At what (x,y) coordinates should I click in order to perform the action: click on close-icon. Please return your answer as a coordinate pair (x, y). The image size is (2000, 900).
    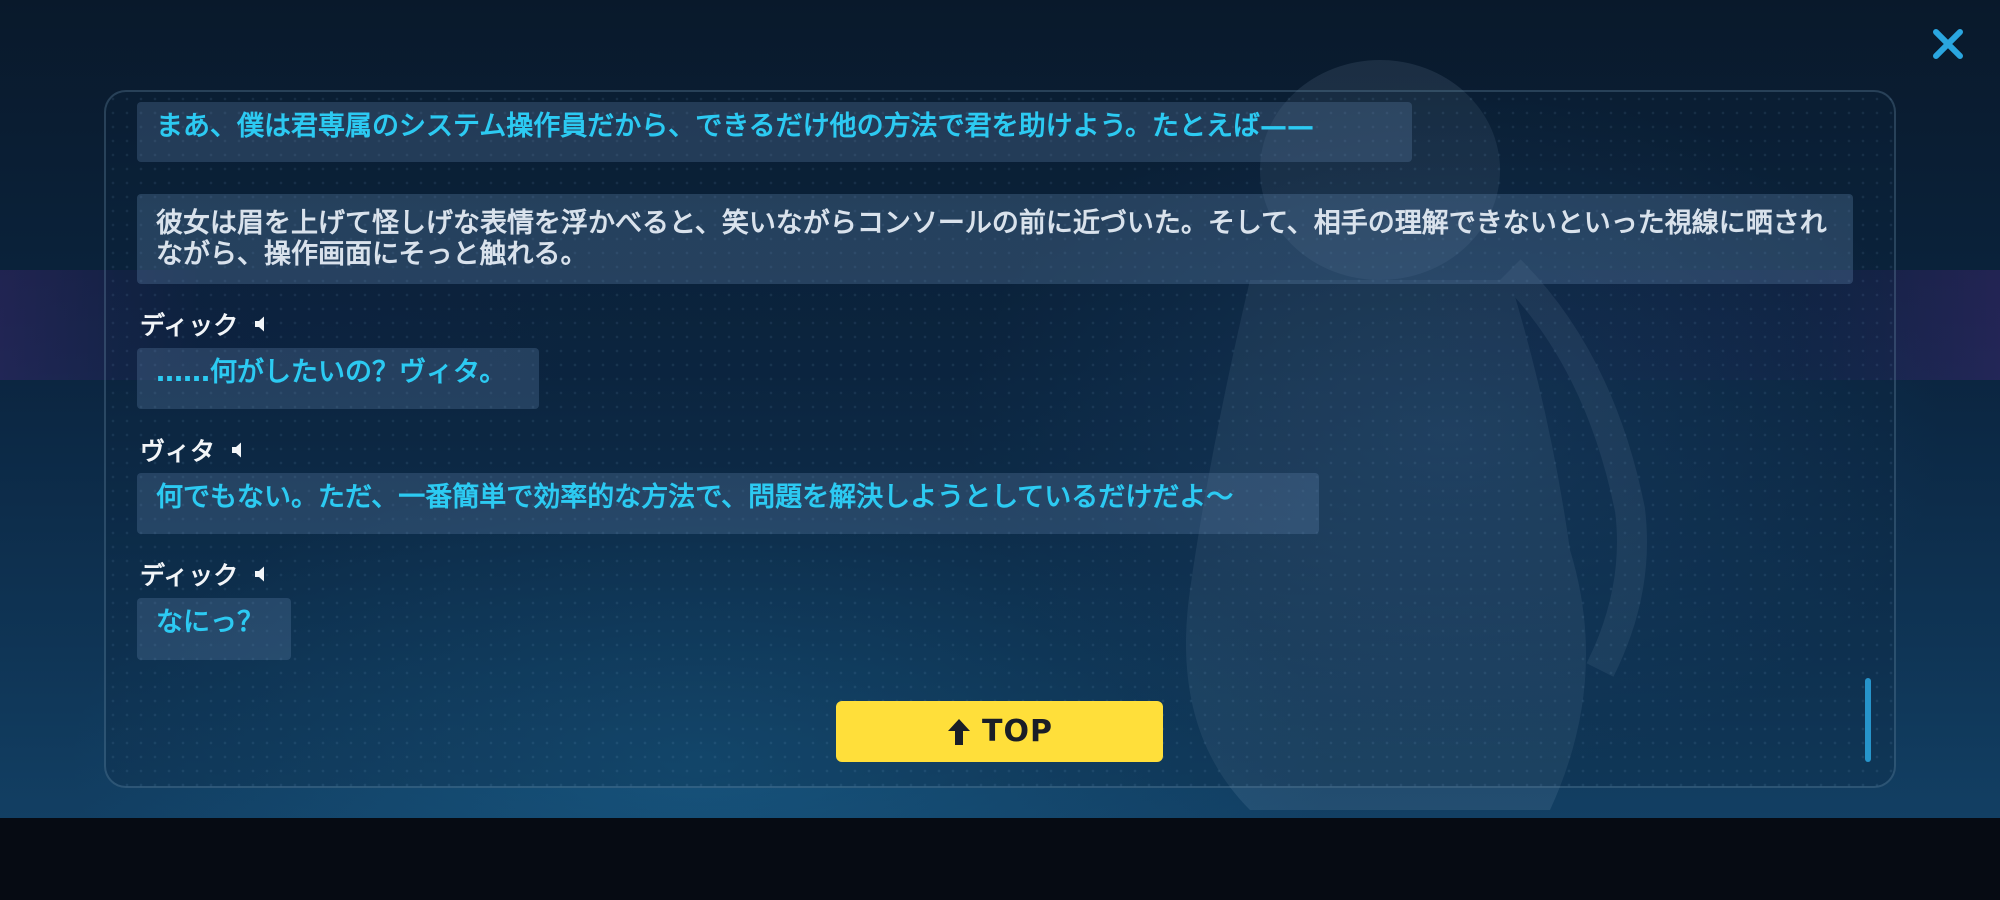
    Looking at the image, I should click on (1948, 44).